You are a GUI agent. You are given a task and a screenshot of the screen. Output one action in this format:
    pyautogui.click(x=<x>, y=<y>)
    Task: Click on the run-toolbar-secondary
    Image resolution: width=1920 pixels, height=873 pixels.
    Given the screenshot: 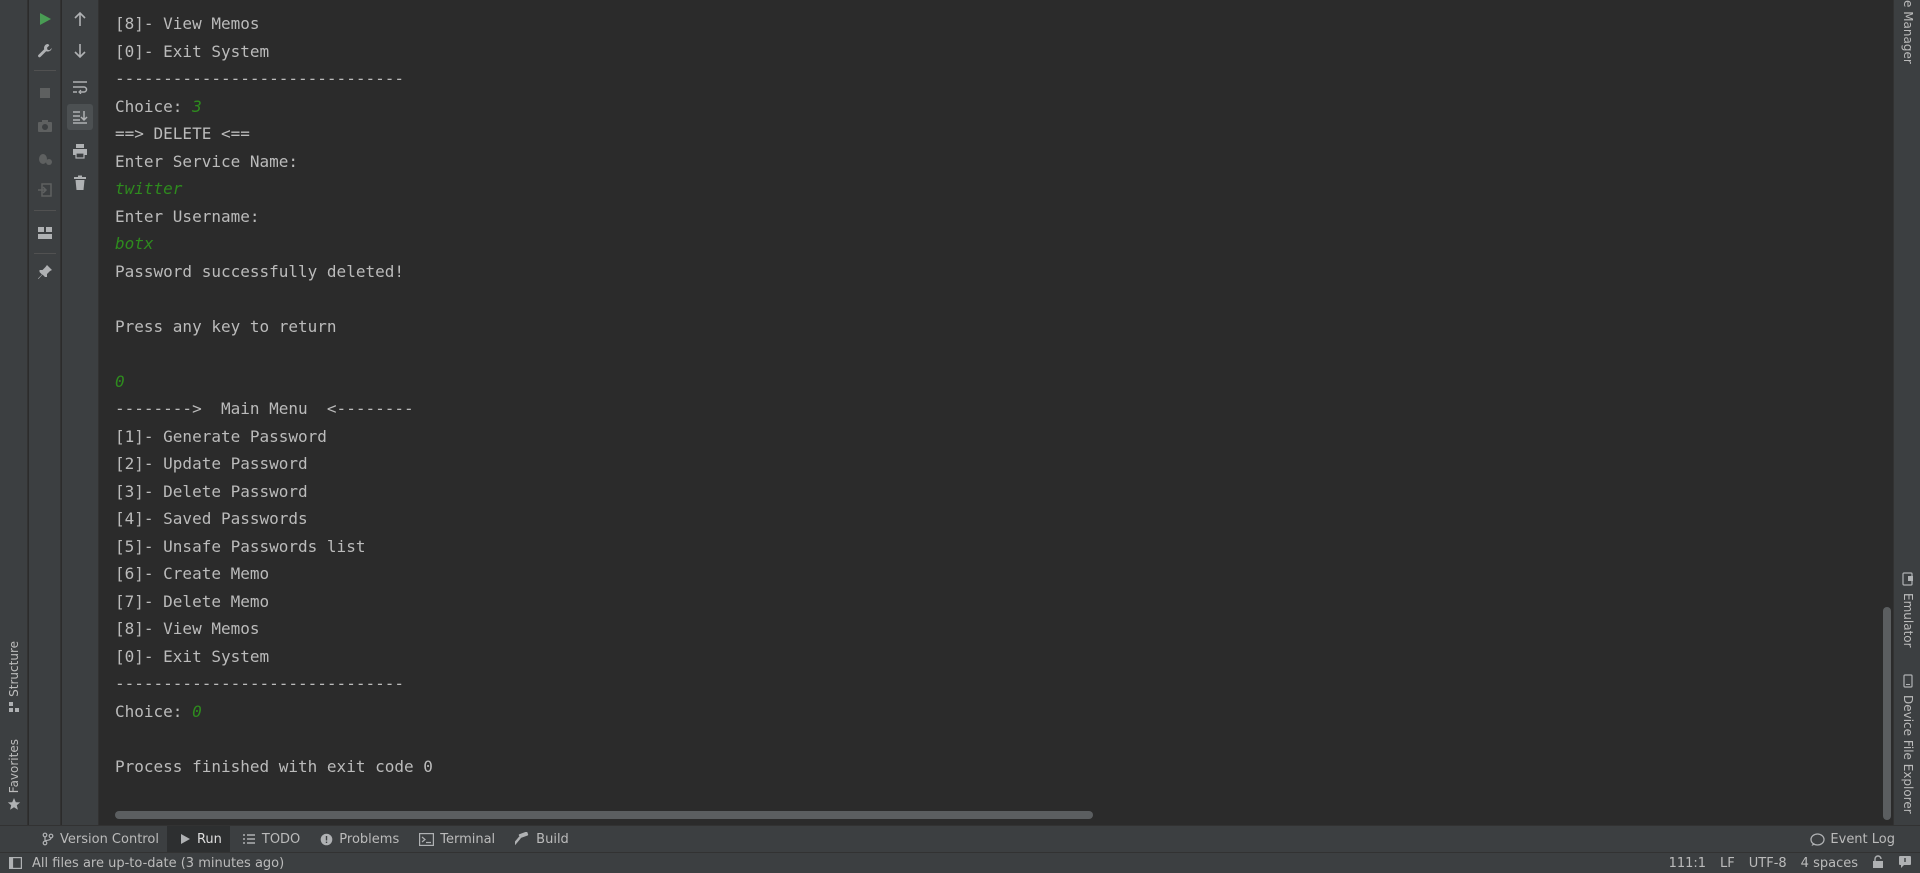 What is the action you would take?
    pyautogui.click(x=80, y=412)
    